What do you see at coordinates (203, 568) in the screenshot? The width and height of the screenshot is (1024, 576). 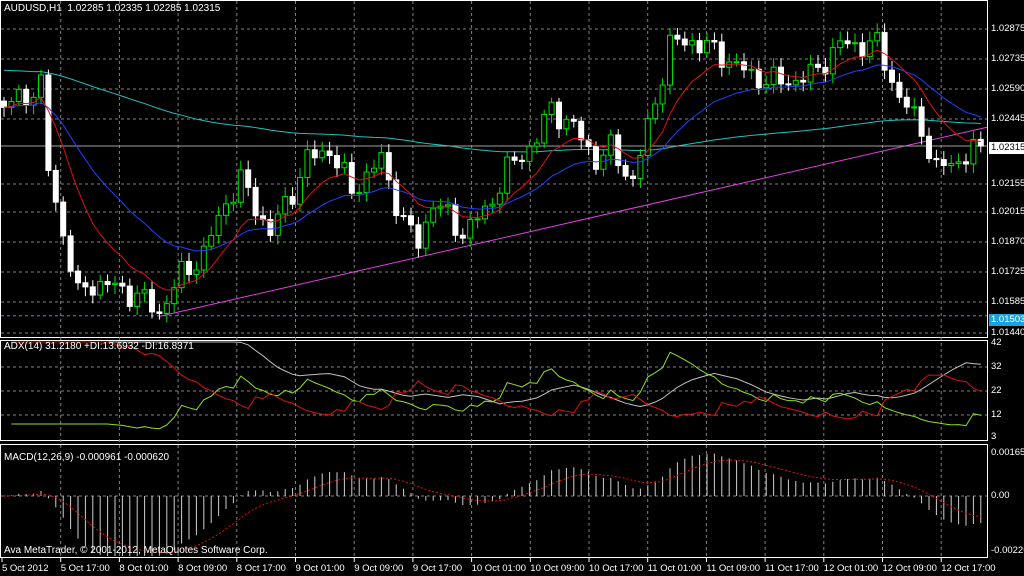 I see `time-axis-label: 8 Oct 09:00` at bounding box center [203, 568].